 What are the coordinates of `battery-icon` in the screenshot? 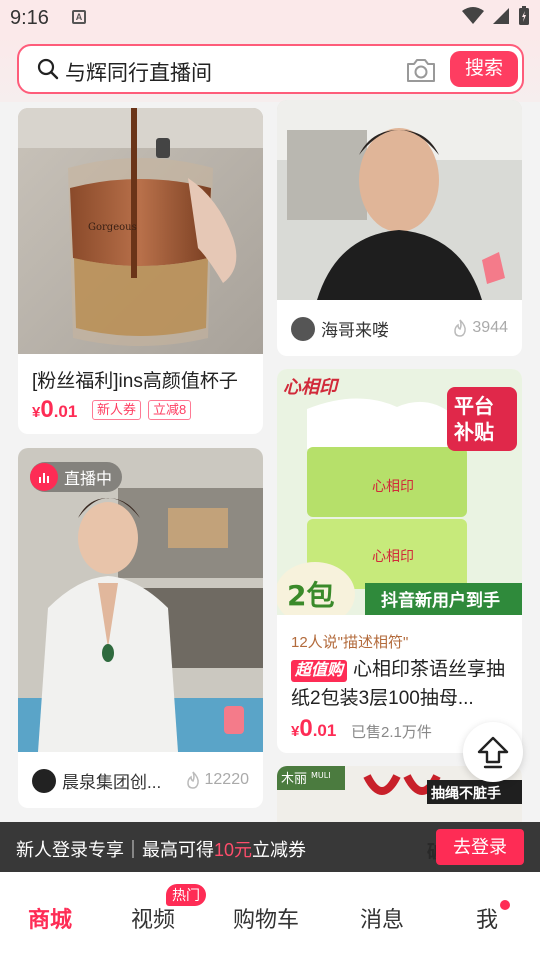 It's located at (524, 15).